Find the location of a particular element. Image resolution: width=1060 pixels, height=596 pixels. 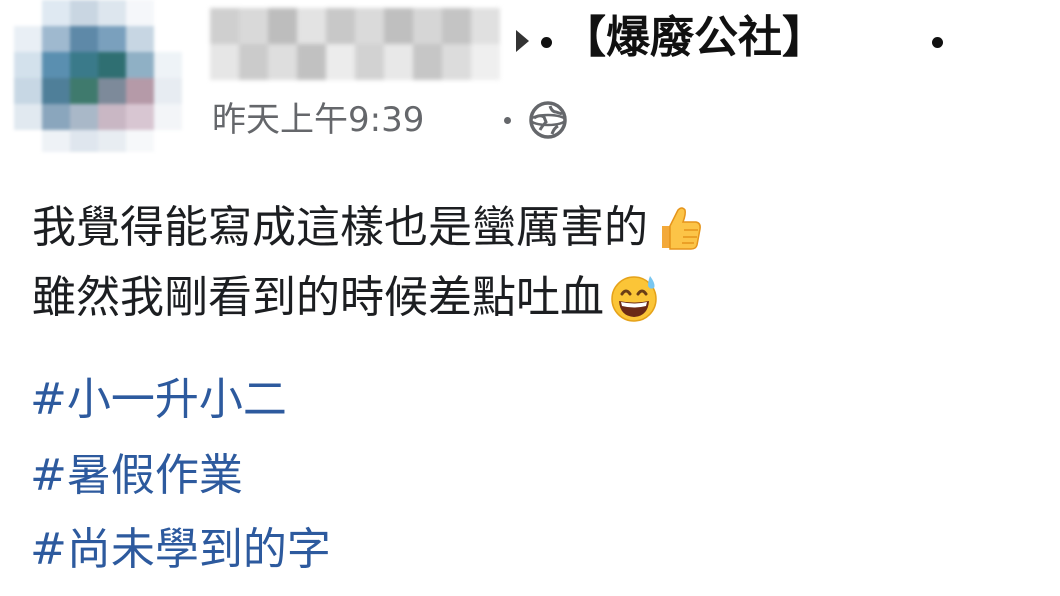

post-text-line: 雖然我剛看到的時候差點吐血 is located at coordinates (346, 298).